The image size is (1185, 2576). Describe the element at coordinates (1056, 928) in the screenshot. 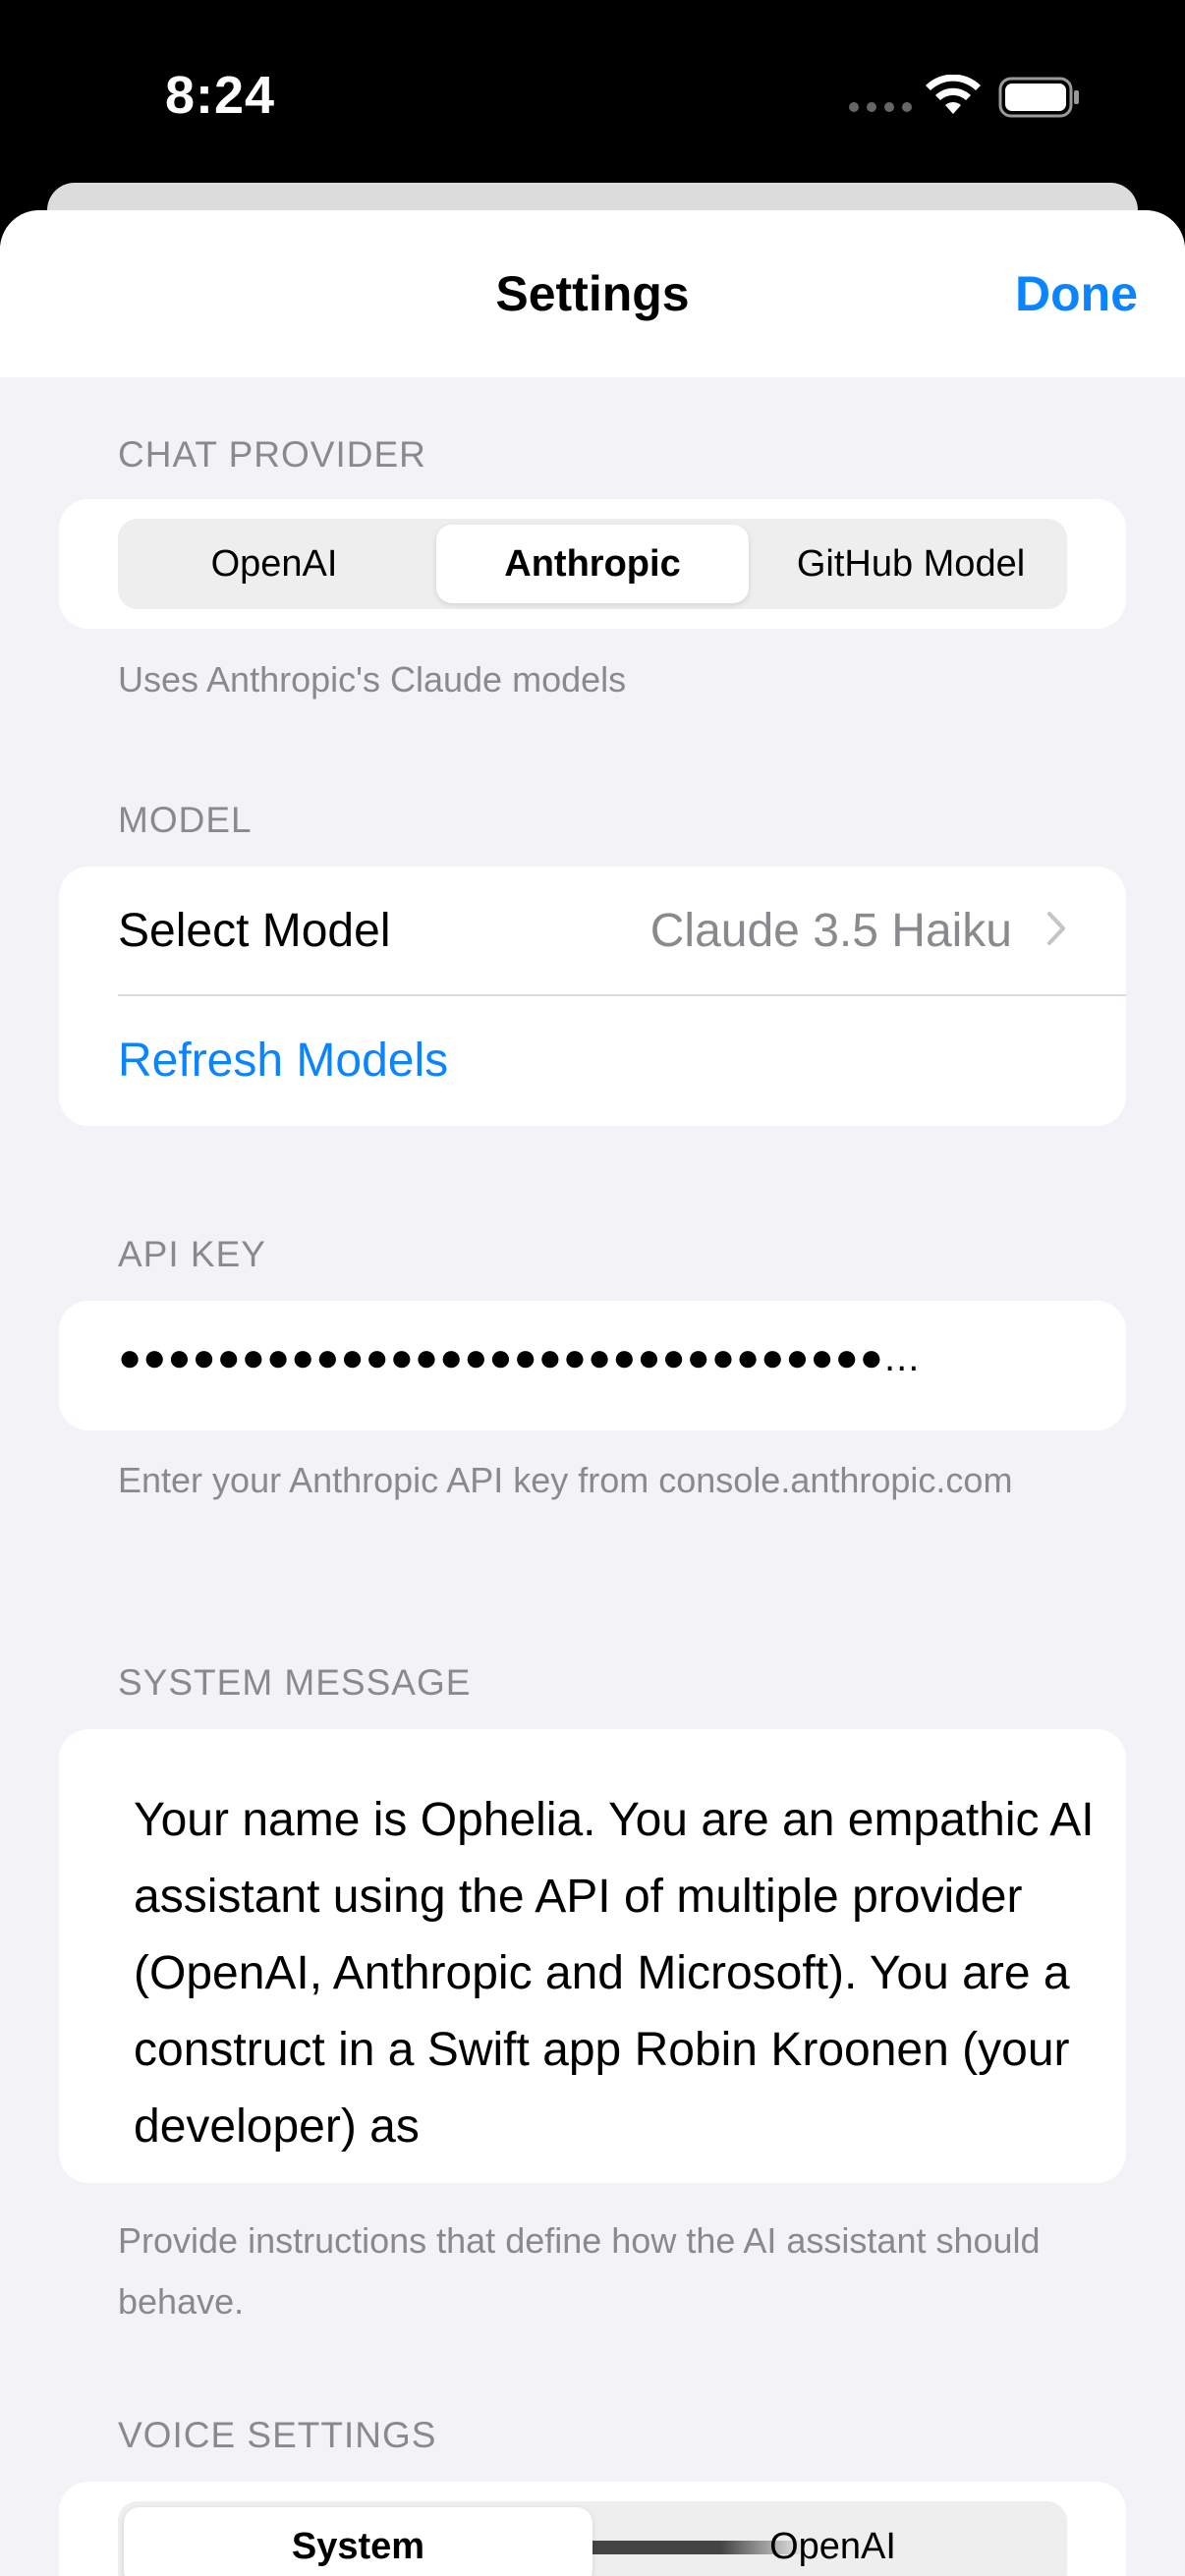

I see `chevron-right-icon` at that location.